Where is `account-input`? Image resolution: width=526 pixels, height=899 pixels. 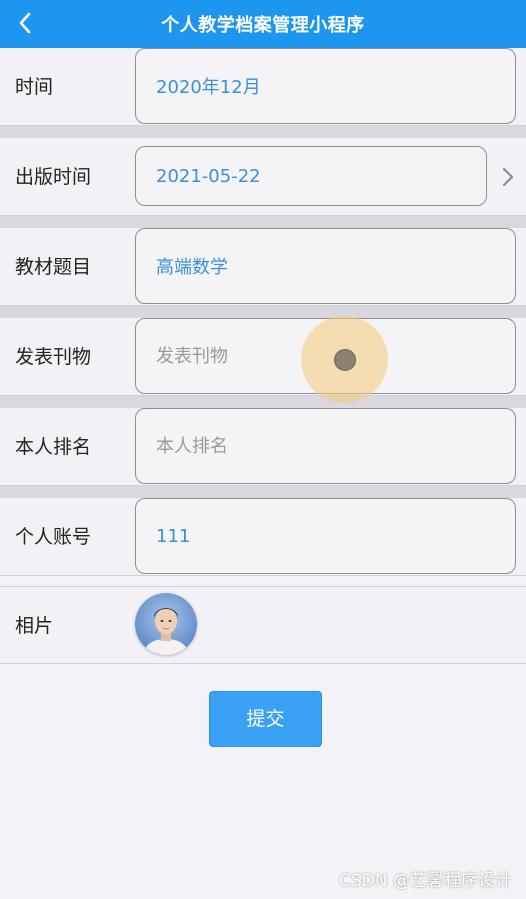 account-input is located at coordinates (325, 536).